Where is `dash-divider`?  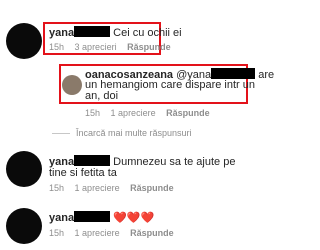
dash-divider is located at coordinates (61, 134).